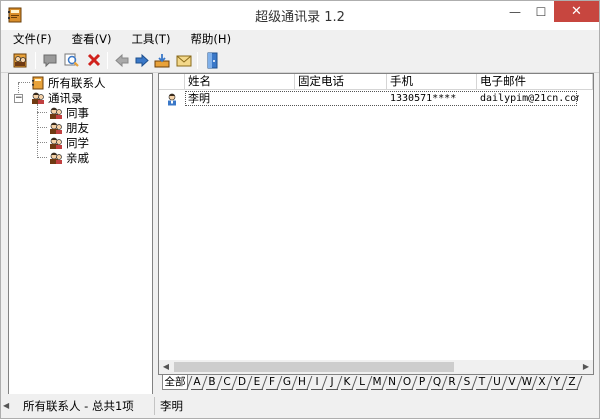 Image resolution: width=600 pixels, height=419 pixels. I want to click on maximize-button: ☐, so click(541, 11).